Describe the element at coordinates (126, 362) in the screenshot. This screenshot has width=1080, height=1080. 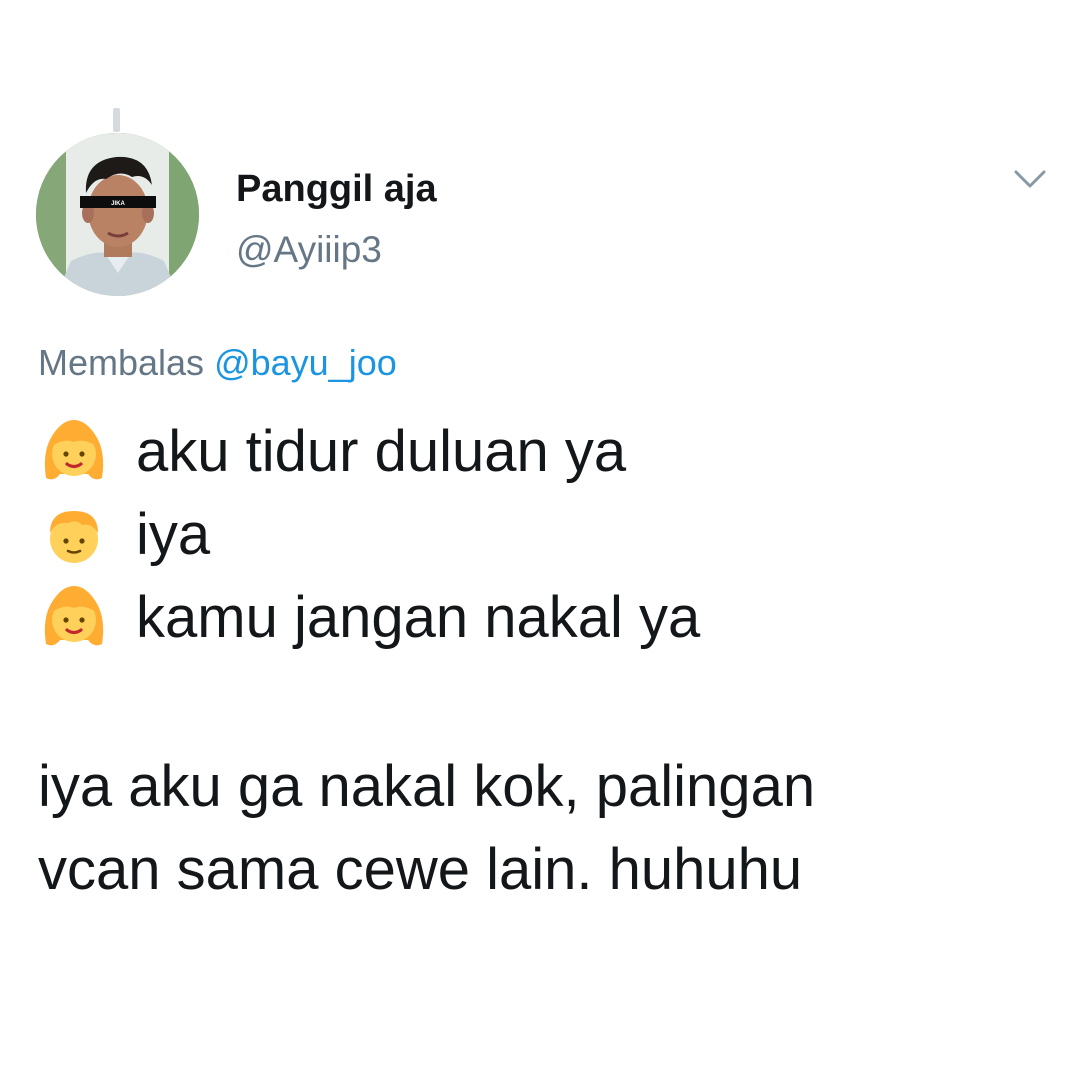
I see `reply-prefix: Membalas` at that location.